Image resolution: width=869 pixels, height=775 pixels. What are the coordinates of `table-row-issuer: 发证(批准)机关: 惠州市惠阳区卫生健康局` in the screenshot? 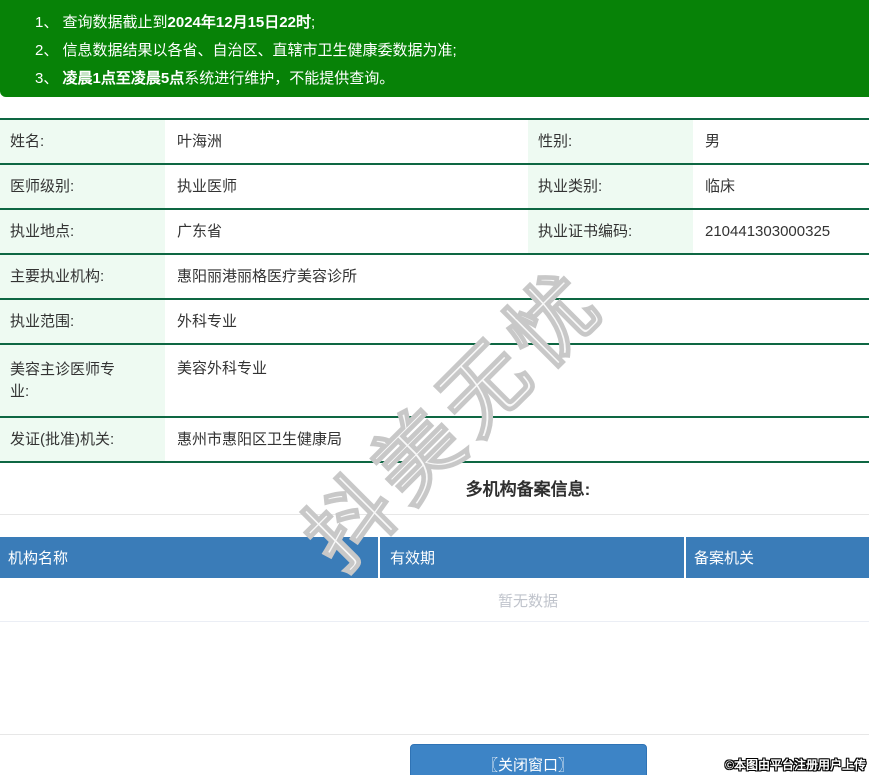 It's located at (434, 440).